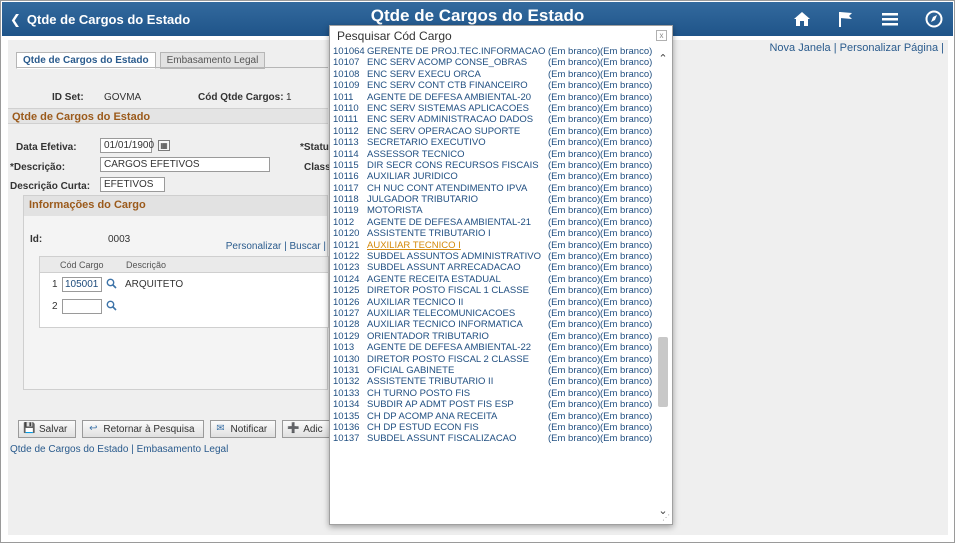 Image resolution: width=955 pixels, height=543 pixels. What do you see at coordinates (443, 131) in the screenshot?
I see `cargo-name-link: ENC SERV OPERACAO SUPORTE` at bounding box center [443, 131].